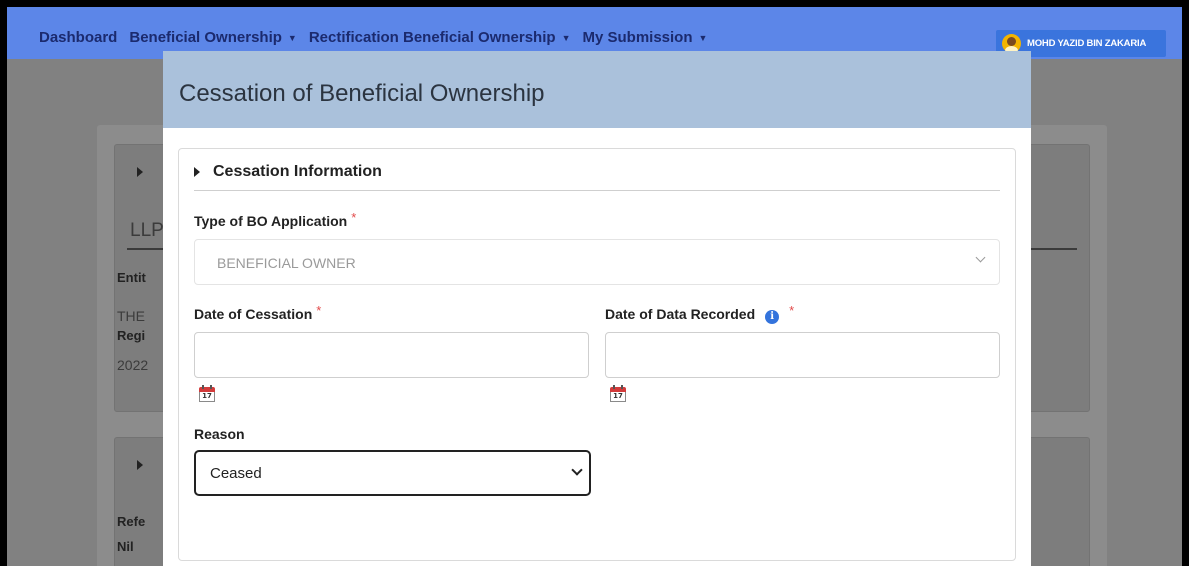 The height and width of the screenshot is (566, 1189). I want to click on reason-select: Ceased, so click(392, 473).